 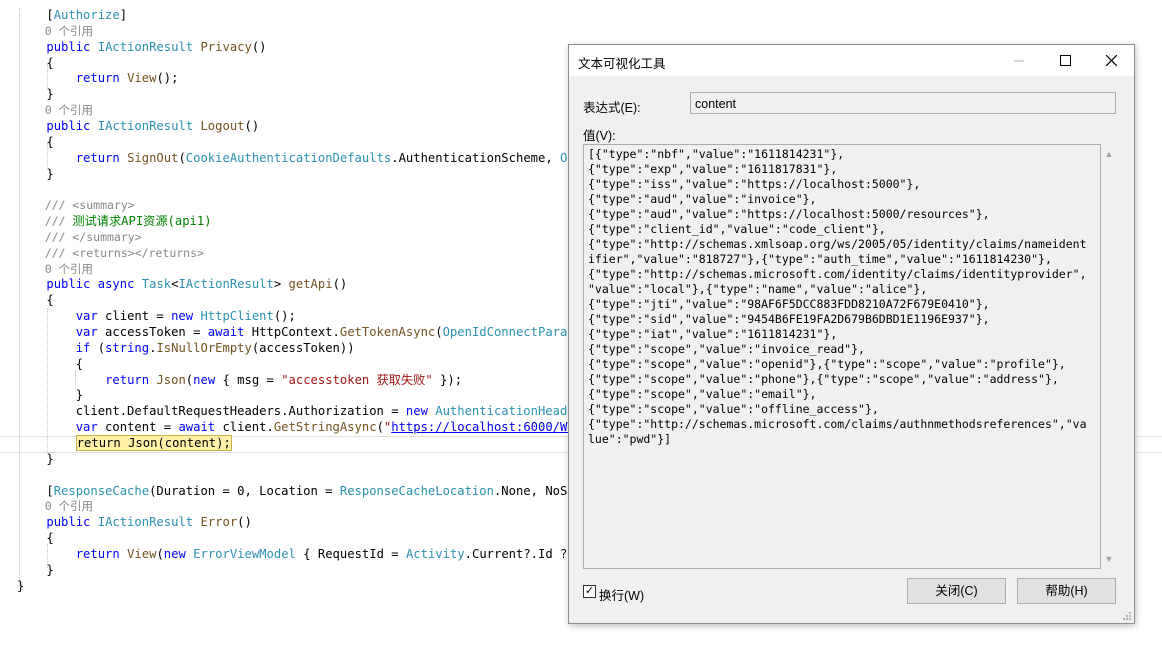 What do you see at coordinates (1066, 591) in the screenshot?
I see `help-button: 帮助(H)` at bounding box center [1066, 591].